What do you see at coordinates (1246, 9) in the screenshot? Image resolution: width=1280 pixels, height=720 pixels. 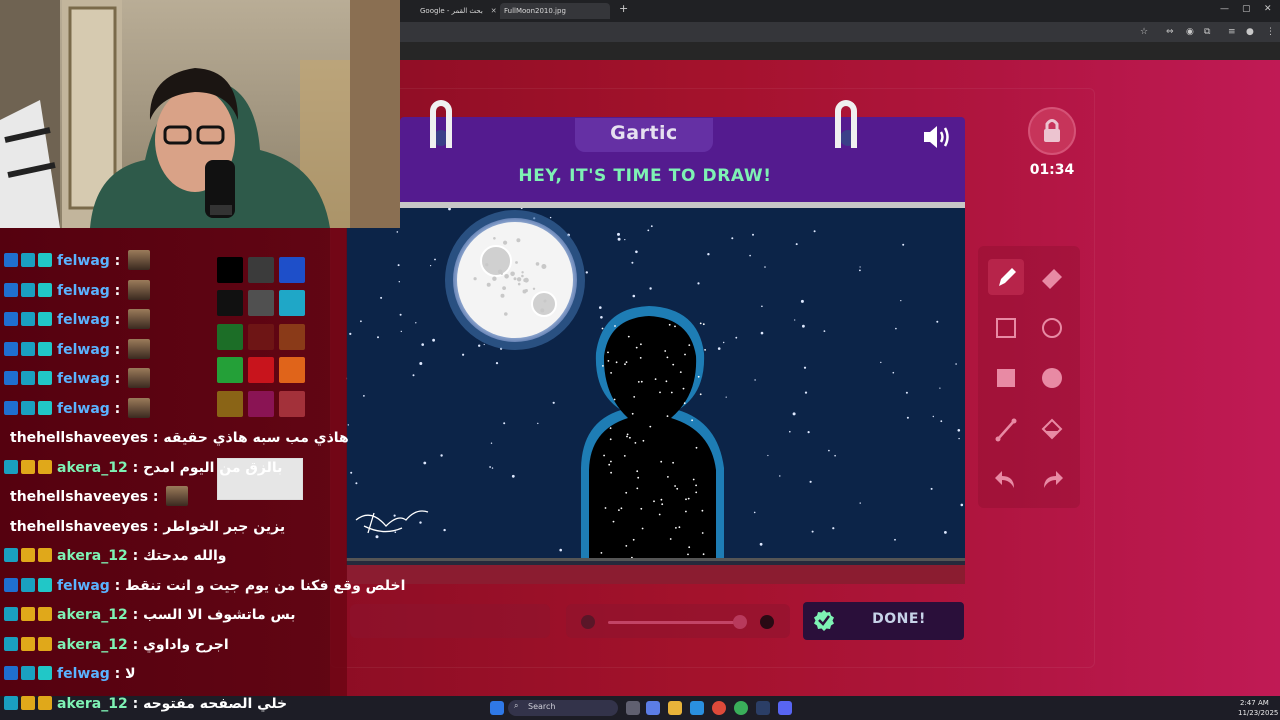 I see `maximize-button: ▢` at bounding box center [1246, 9].